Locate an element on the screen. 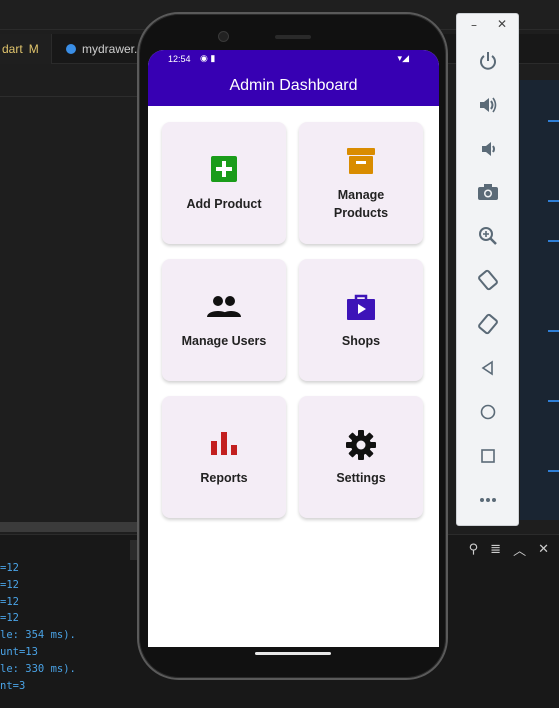  console-line: le: 330 ms). is located at coordinates (38, 668).